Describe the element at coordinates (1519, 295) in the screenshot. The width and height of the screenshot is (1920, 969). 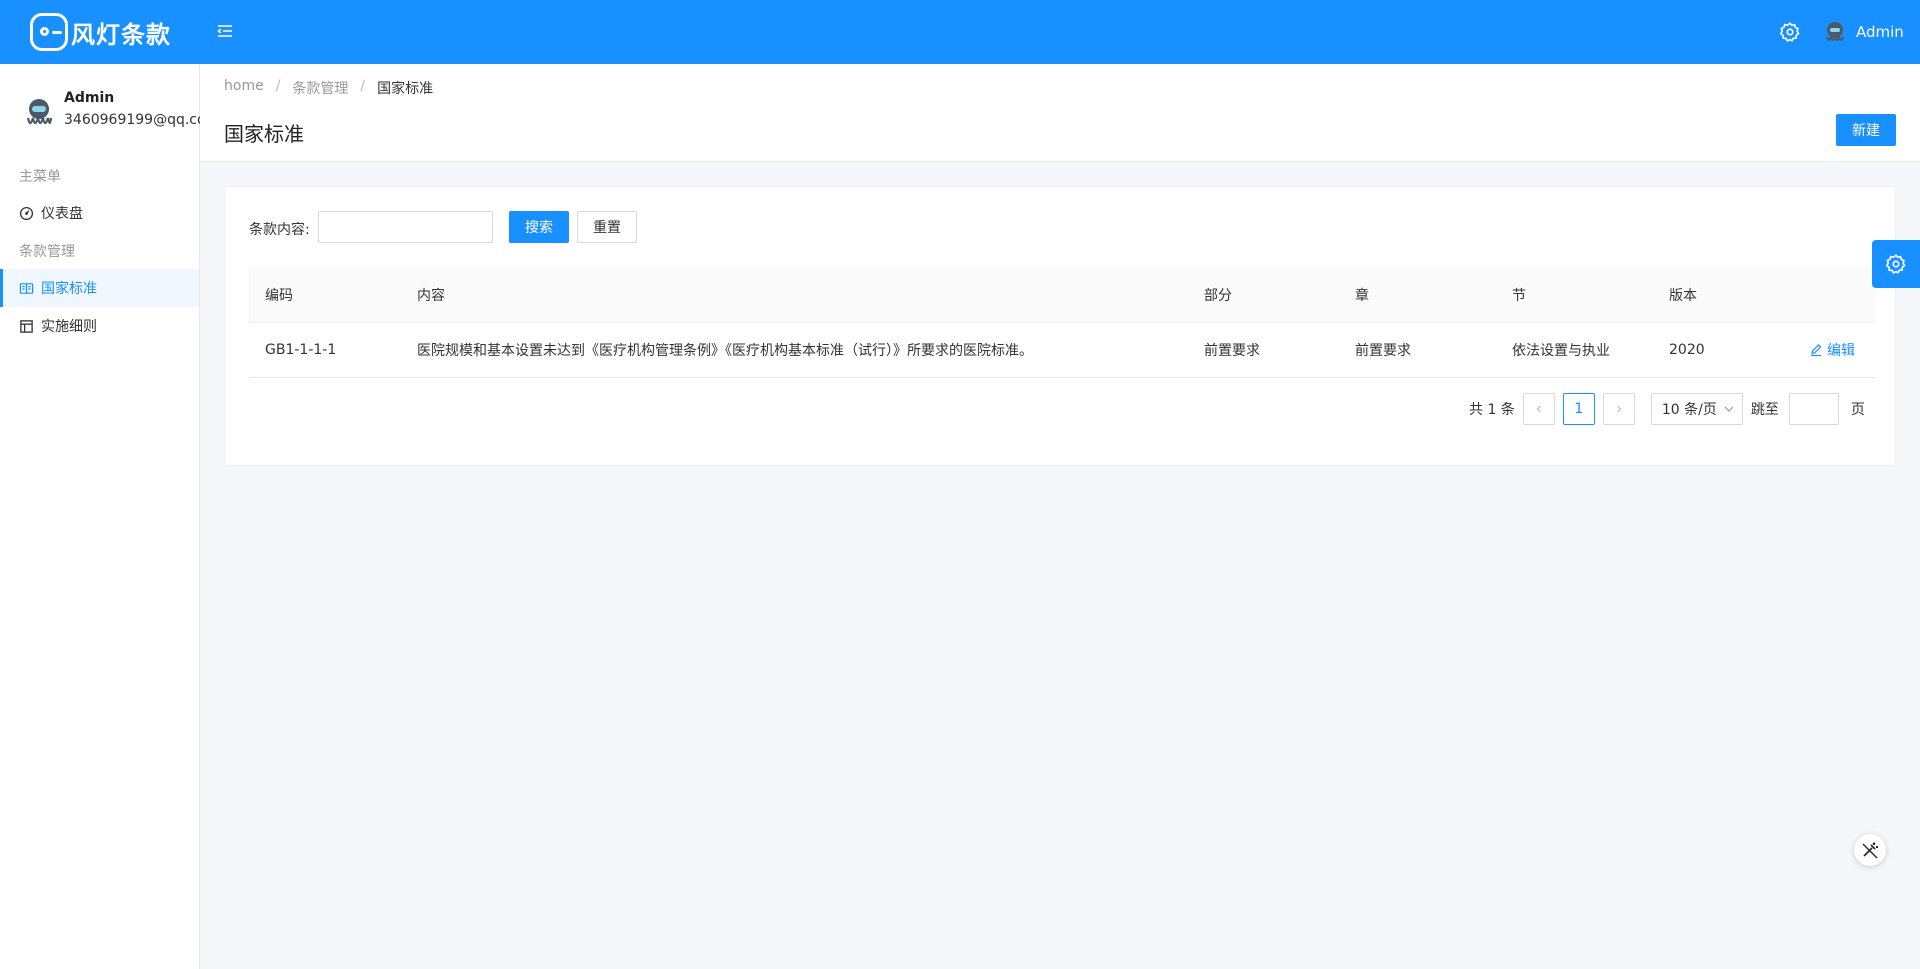
I see `column-header-section: 节` at that location.